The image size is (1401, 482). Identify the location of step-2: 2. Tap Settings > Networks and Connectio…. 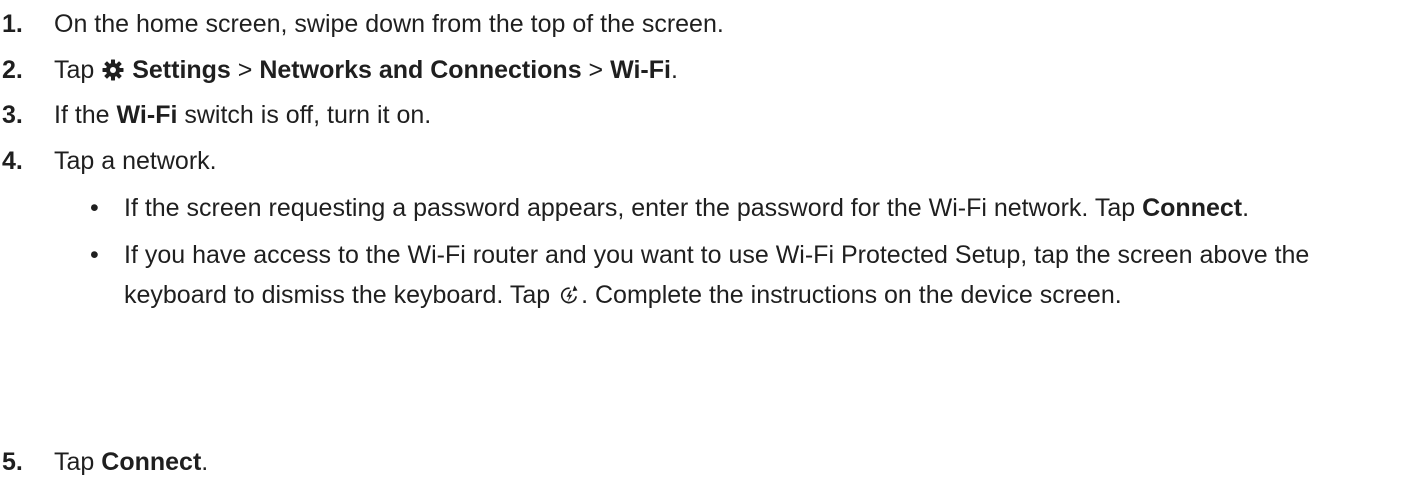
(339, 70).